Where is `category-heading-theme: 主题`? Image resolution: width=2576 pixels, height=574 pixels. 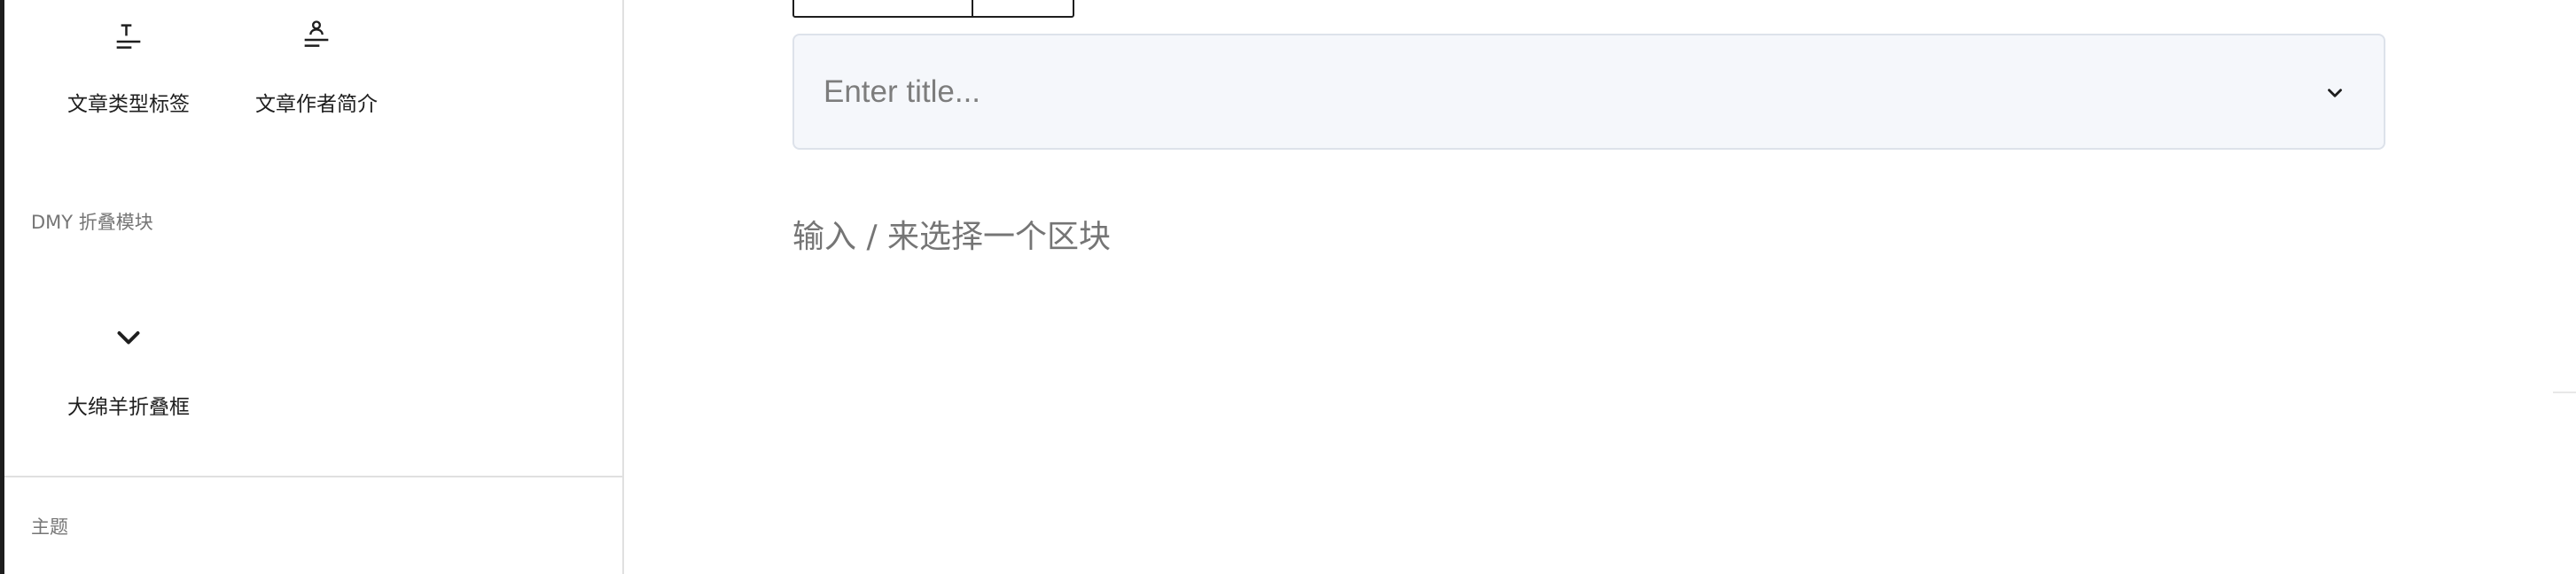 category-heading-theme: 主题 is located at coordinates (49, 527).